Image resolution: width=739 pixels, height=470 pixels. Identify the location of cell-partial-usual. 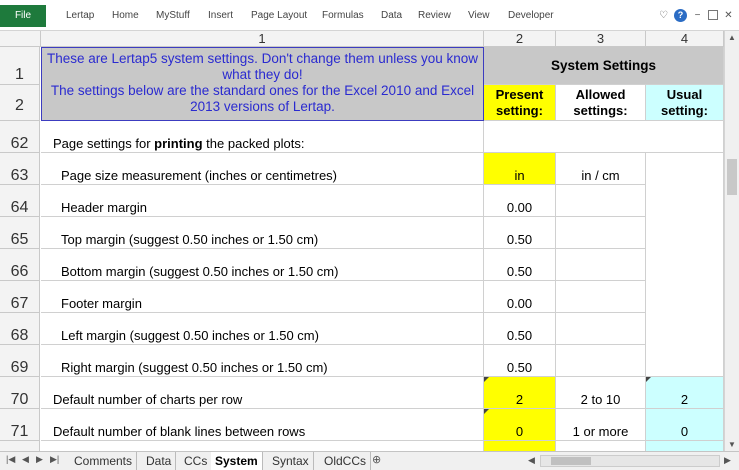
(685, 446).